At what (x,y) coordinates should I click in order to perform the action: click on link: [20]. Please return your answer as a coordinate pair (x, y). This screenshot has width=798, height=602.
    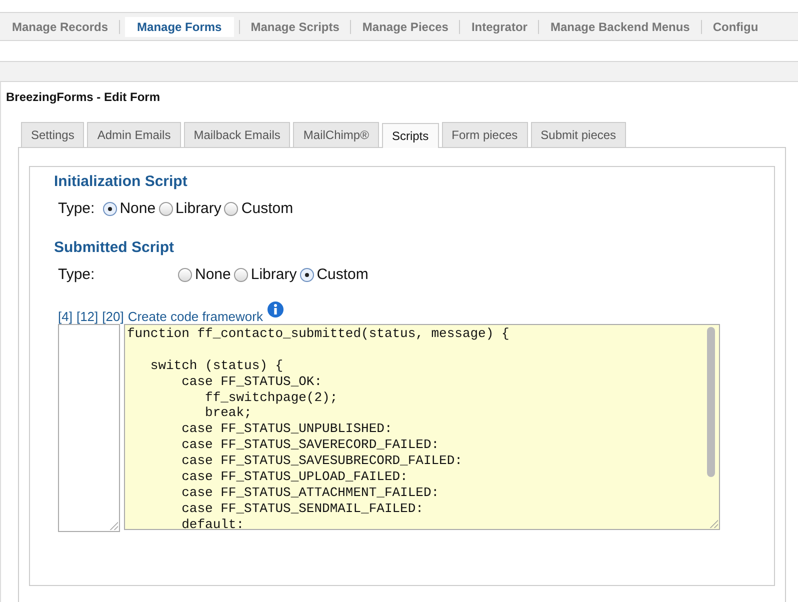
    Looking at the image, I should click on (113, 316).